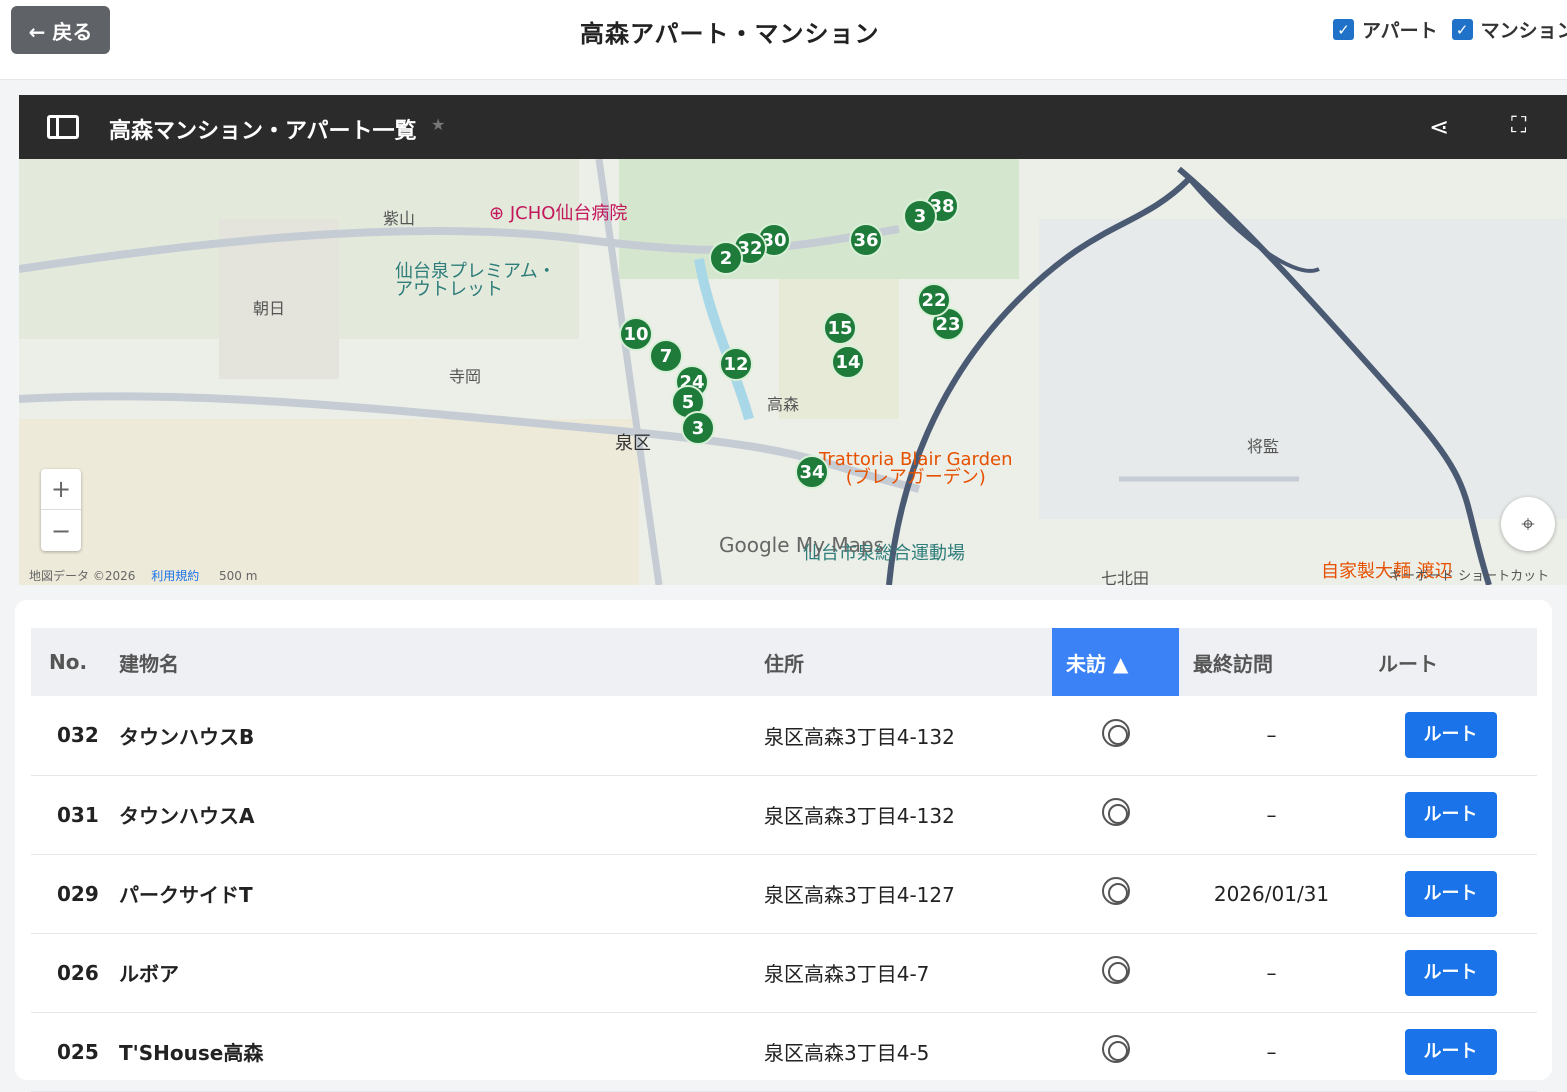 This screenshot has height=1092, width=1567. I want to click on row-no: 032, so click(75, 736).